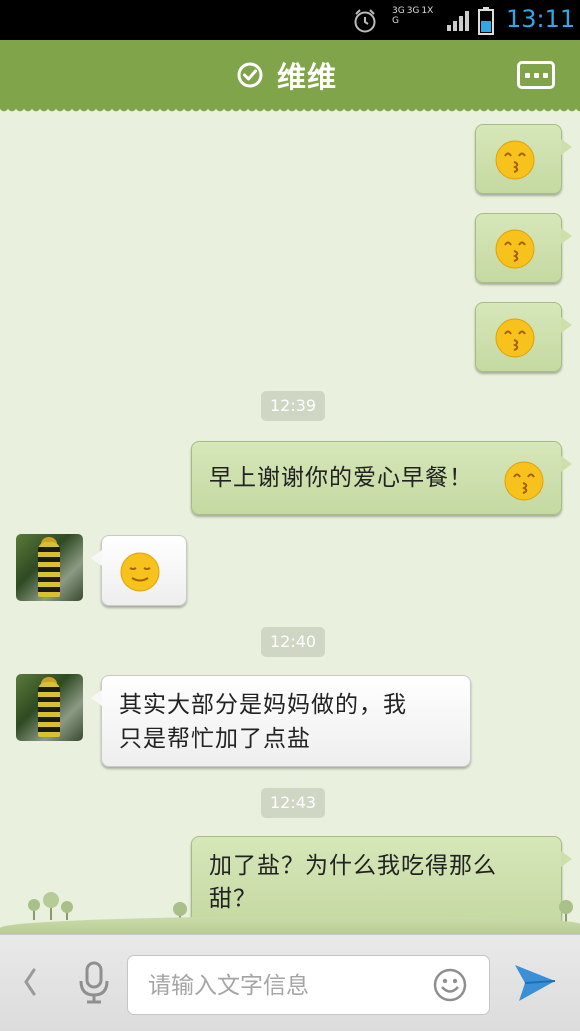 This screenshot has height=1031, width=580. I want to click on message-timestamp: 12:40, so click(293, 642).